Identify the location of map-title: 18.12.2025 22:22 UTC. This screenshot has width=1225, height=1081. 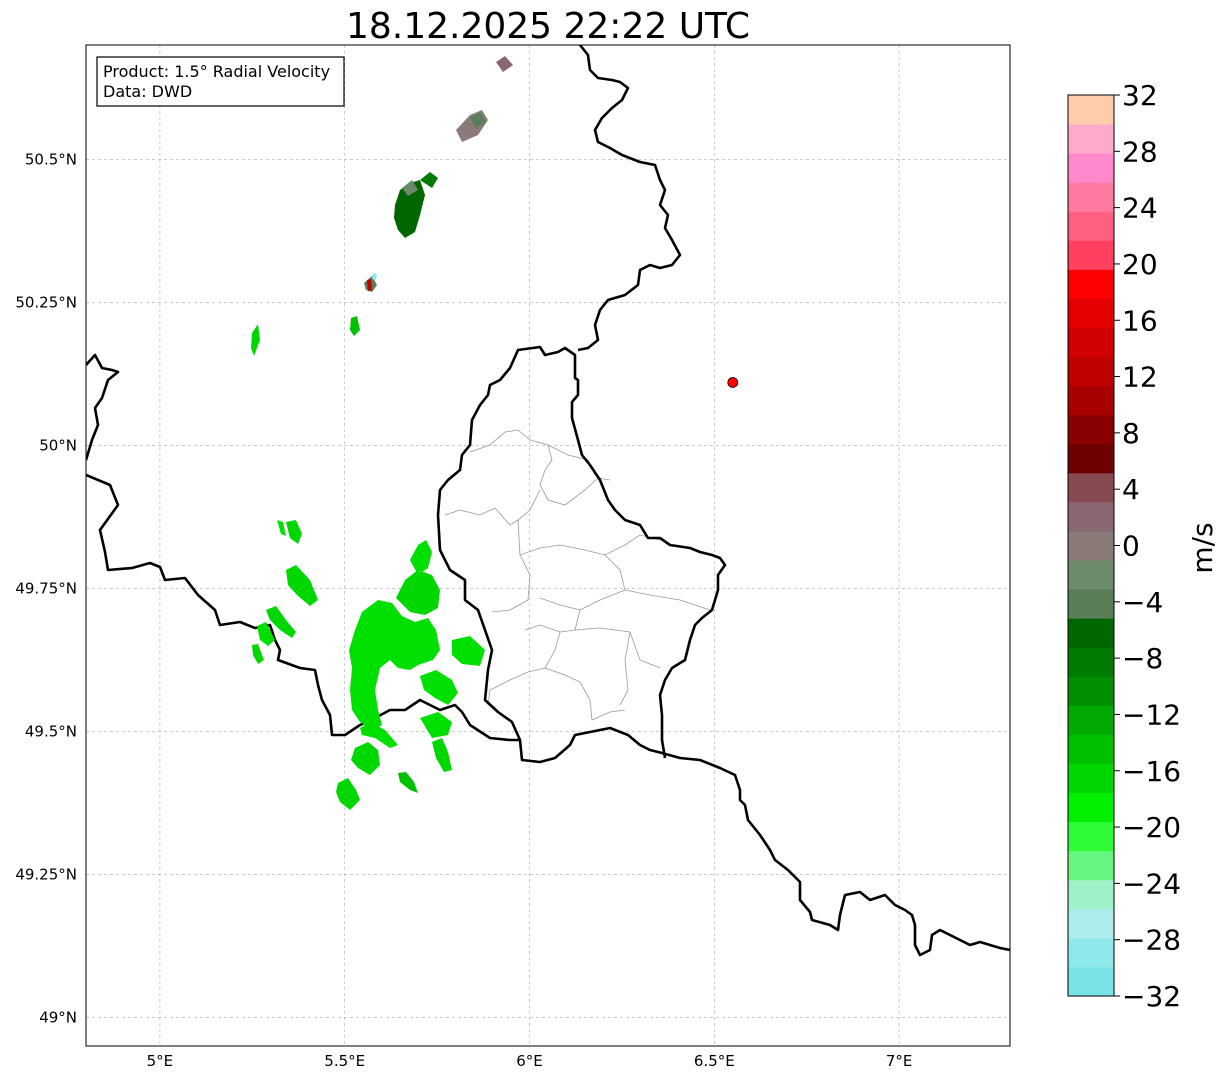
(548, 26).